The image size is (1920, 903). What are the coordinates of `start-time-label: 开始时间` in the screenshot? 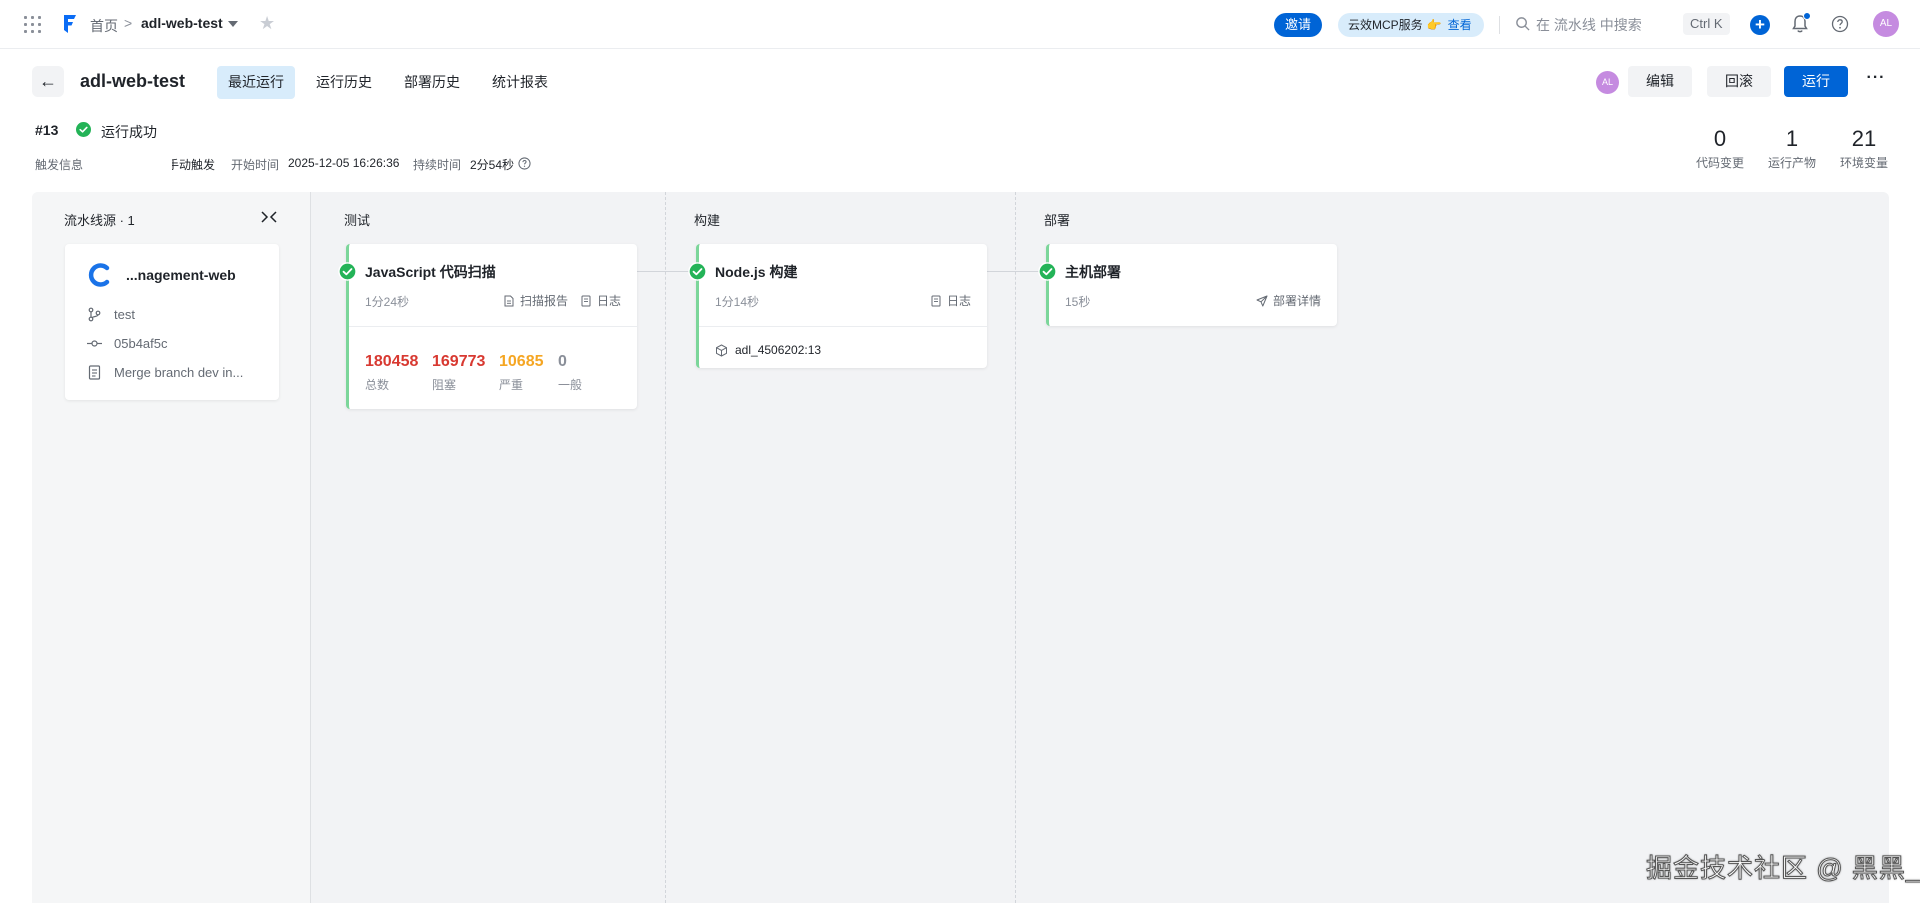 It's located at (255, 165).